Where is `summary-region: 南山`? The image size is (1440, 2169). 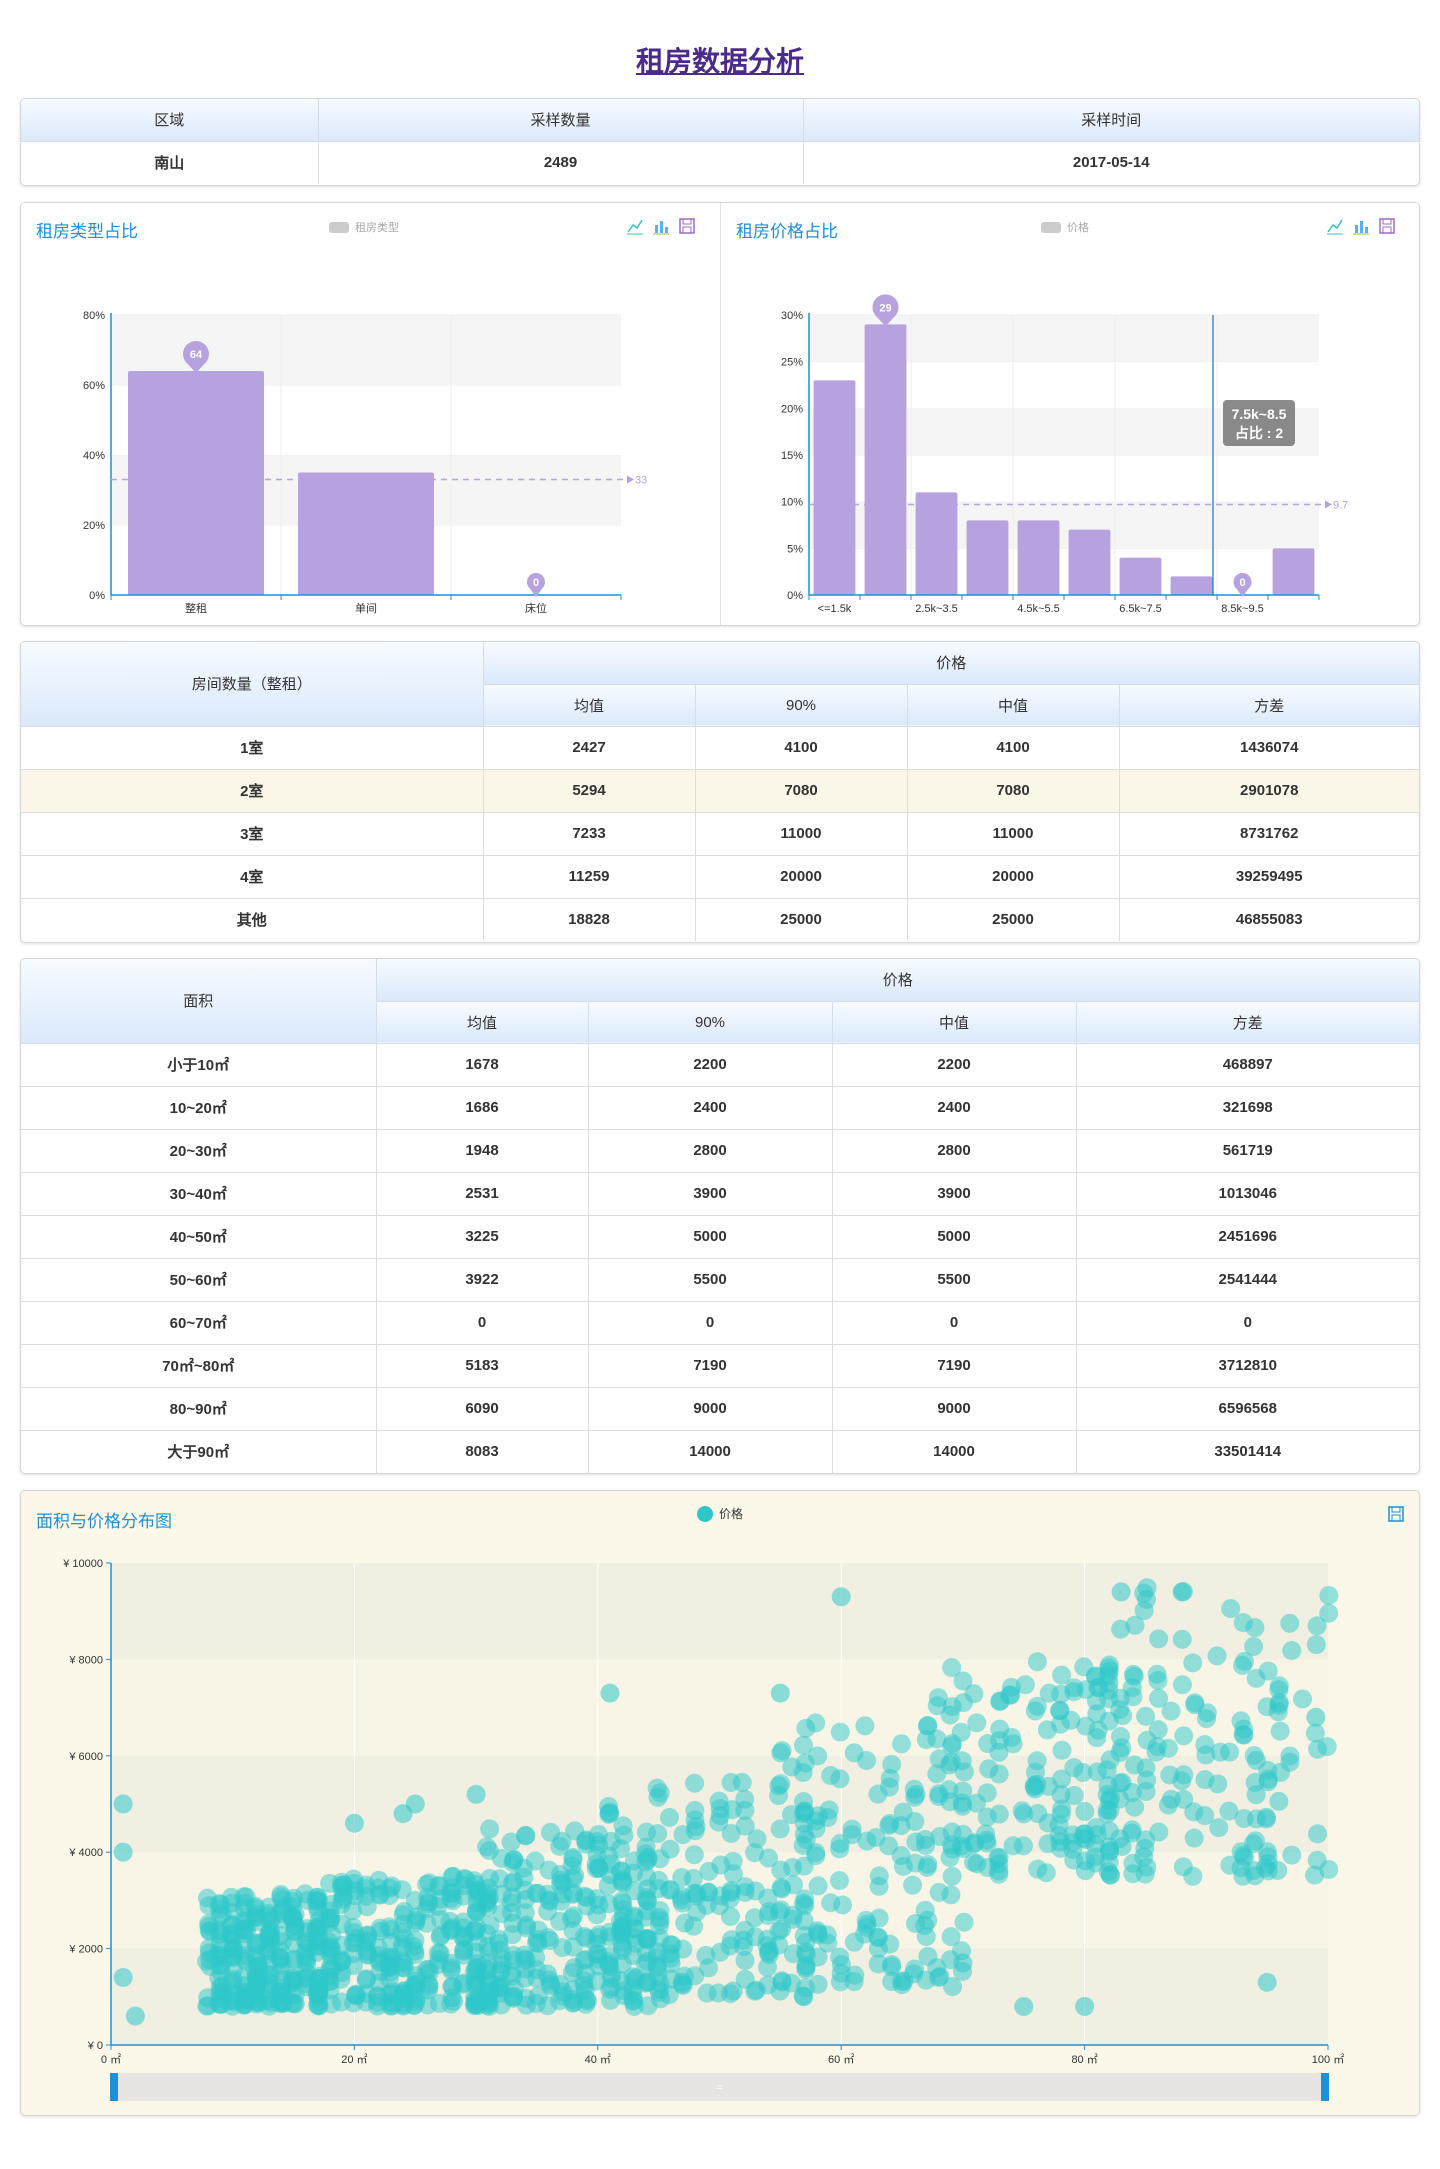
summary-region: 南山 is located at coordinates (170, 162).